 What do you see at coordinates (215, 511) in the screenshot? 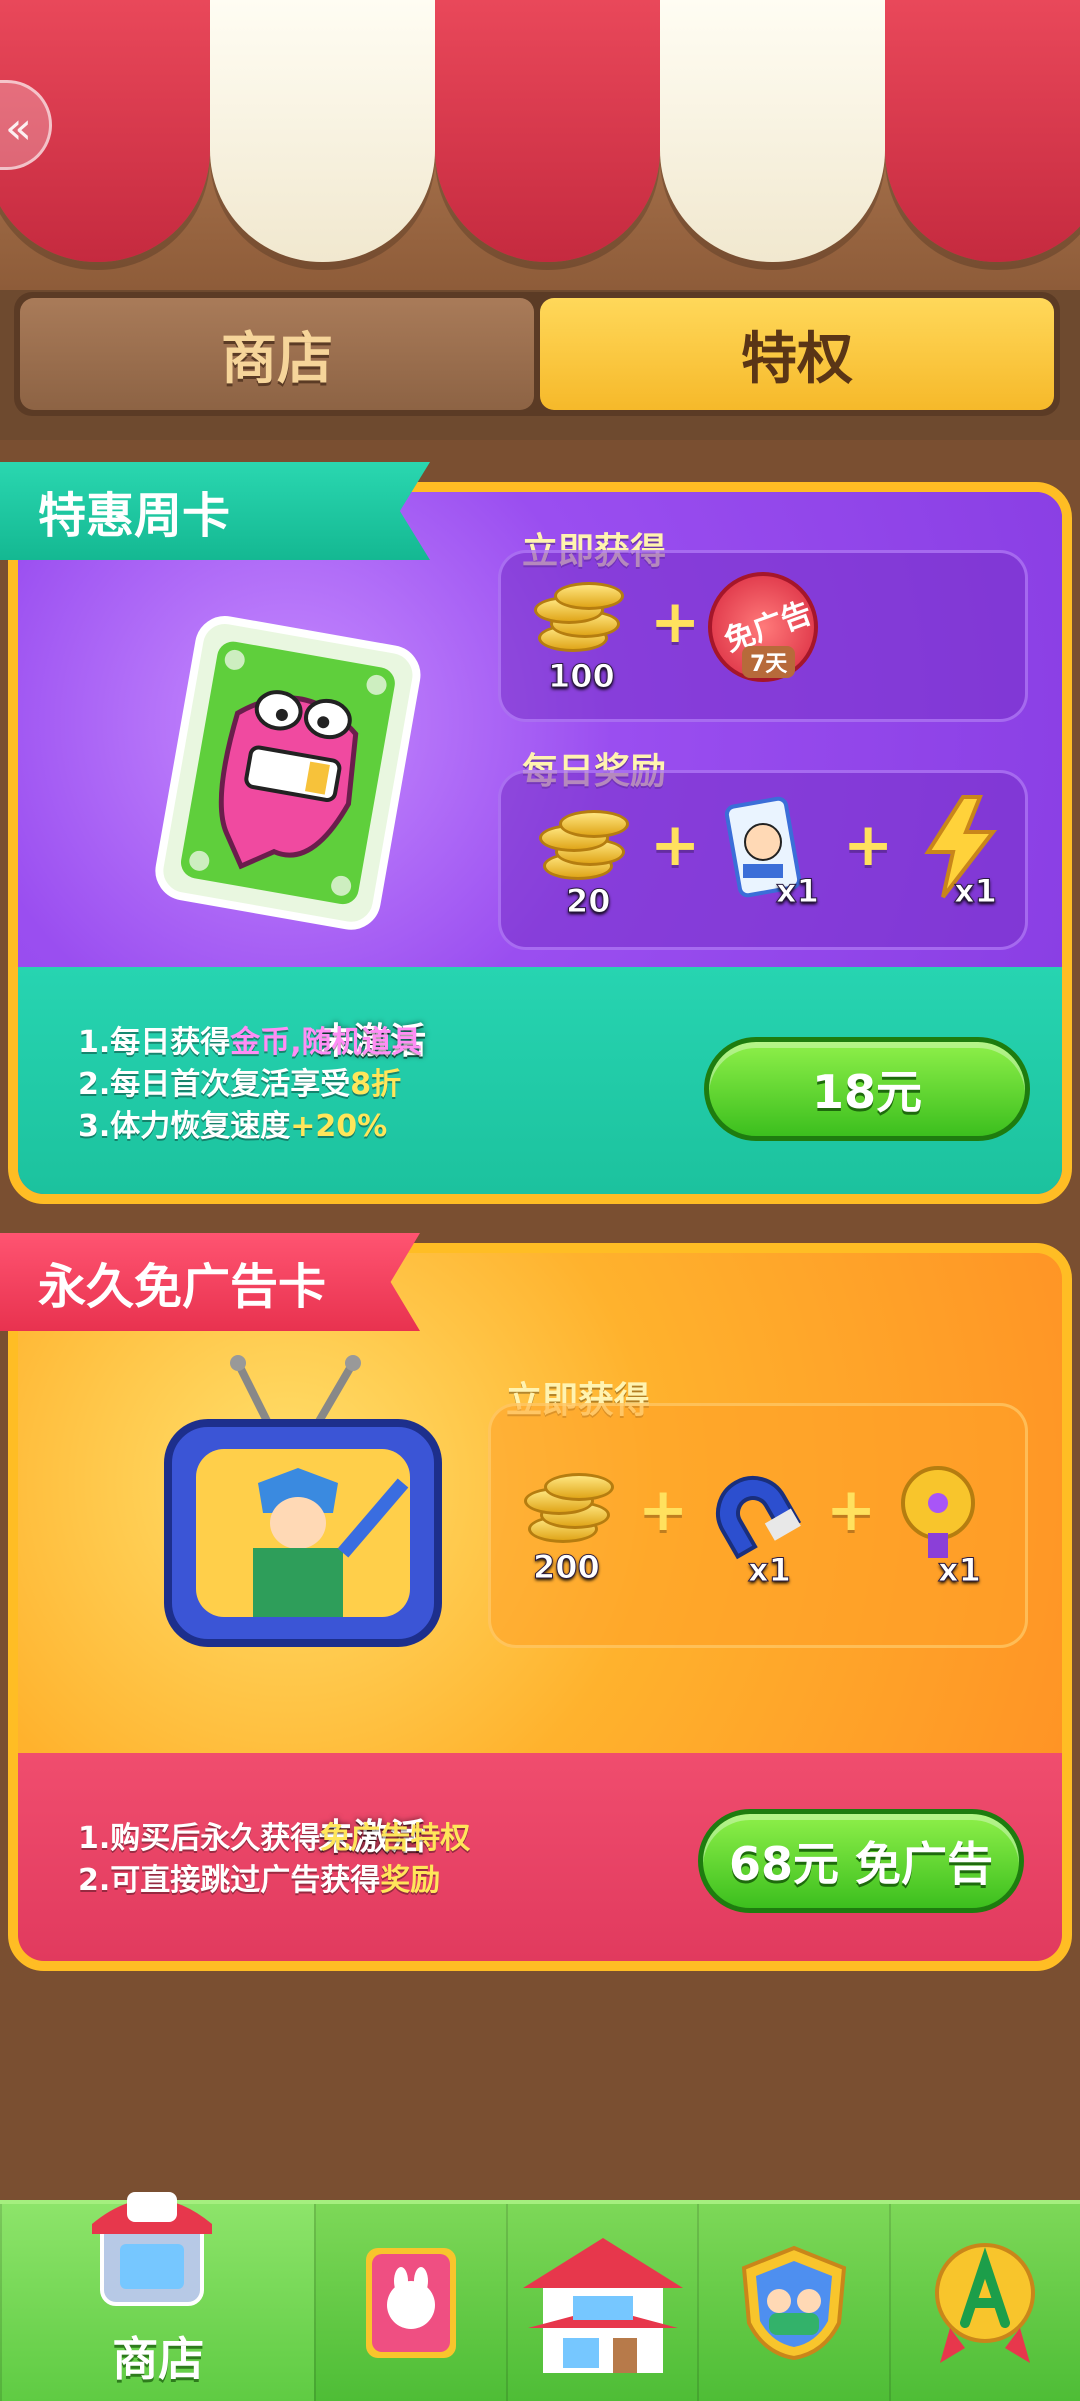
I see `weekly-card-title: 特惠周卡` at bounding box center [215, 511].